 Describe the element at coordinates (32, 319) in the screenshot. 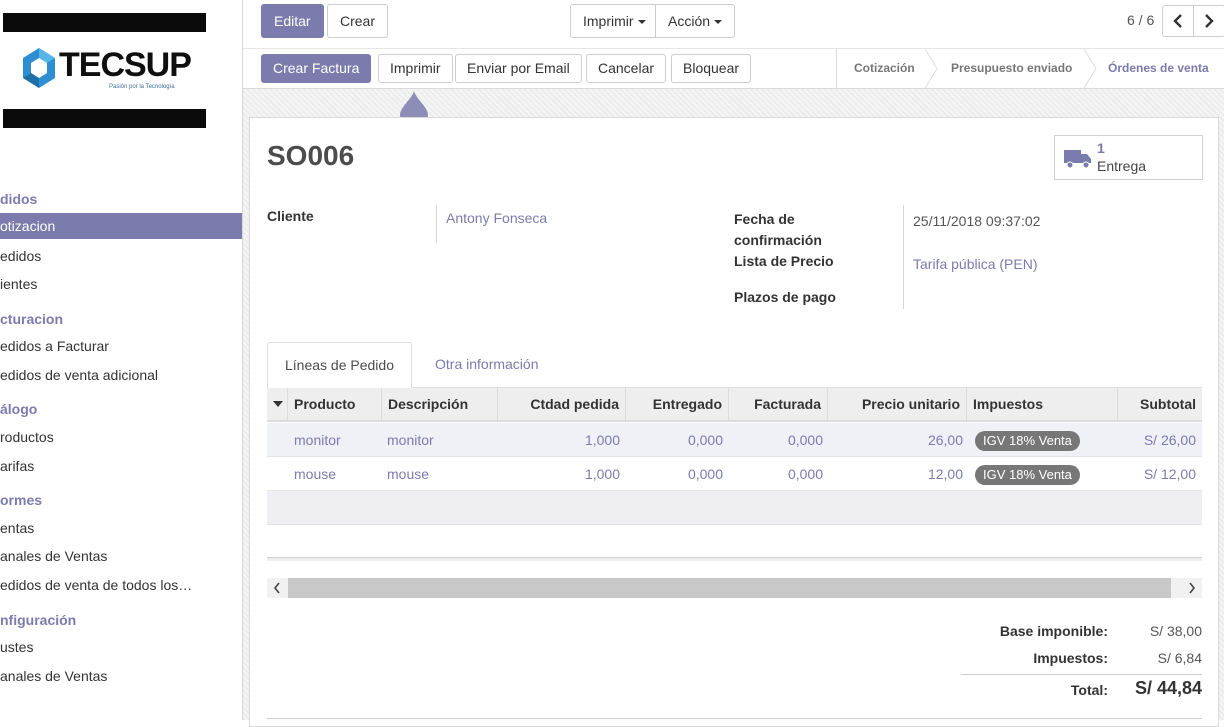

I see `menu-section-facturacion: cturacion` at that location.